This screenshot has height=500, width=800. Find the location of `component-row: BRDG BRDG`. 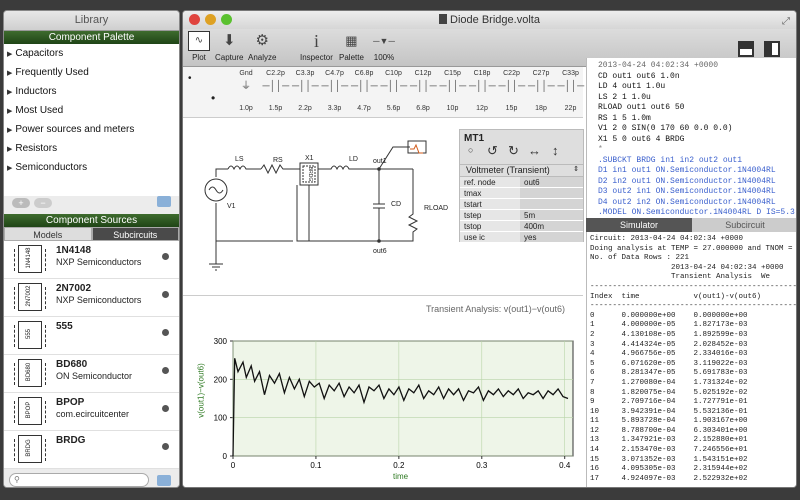

component-row: BRDG BRDG is located at coordinates (91, 450).